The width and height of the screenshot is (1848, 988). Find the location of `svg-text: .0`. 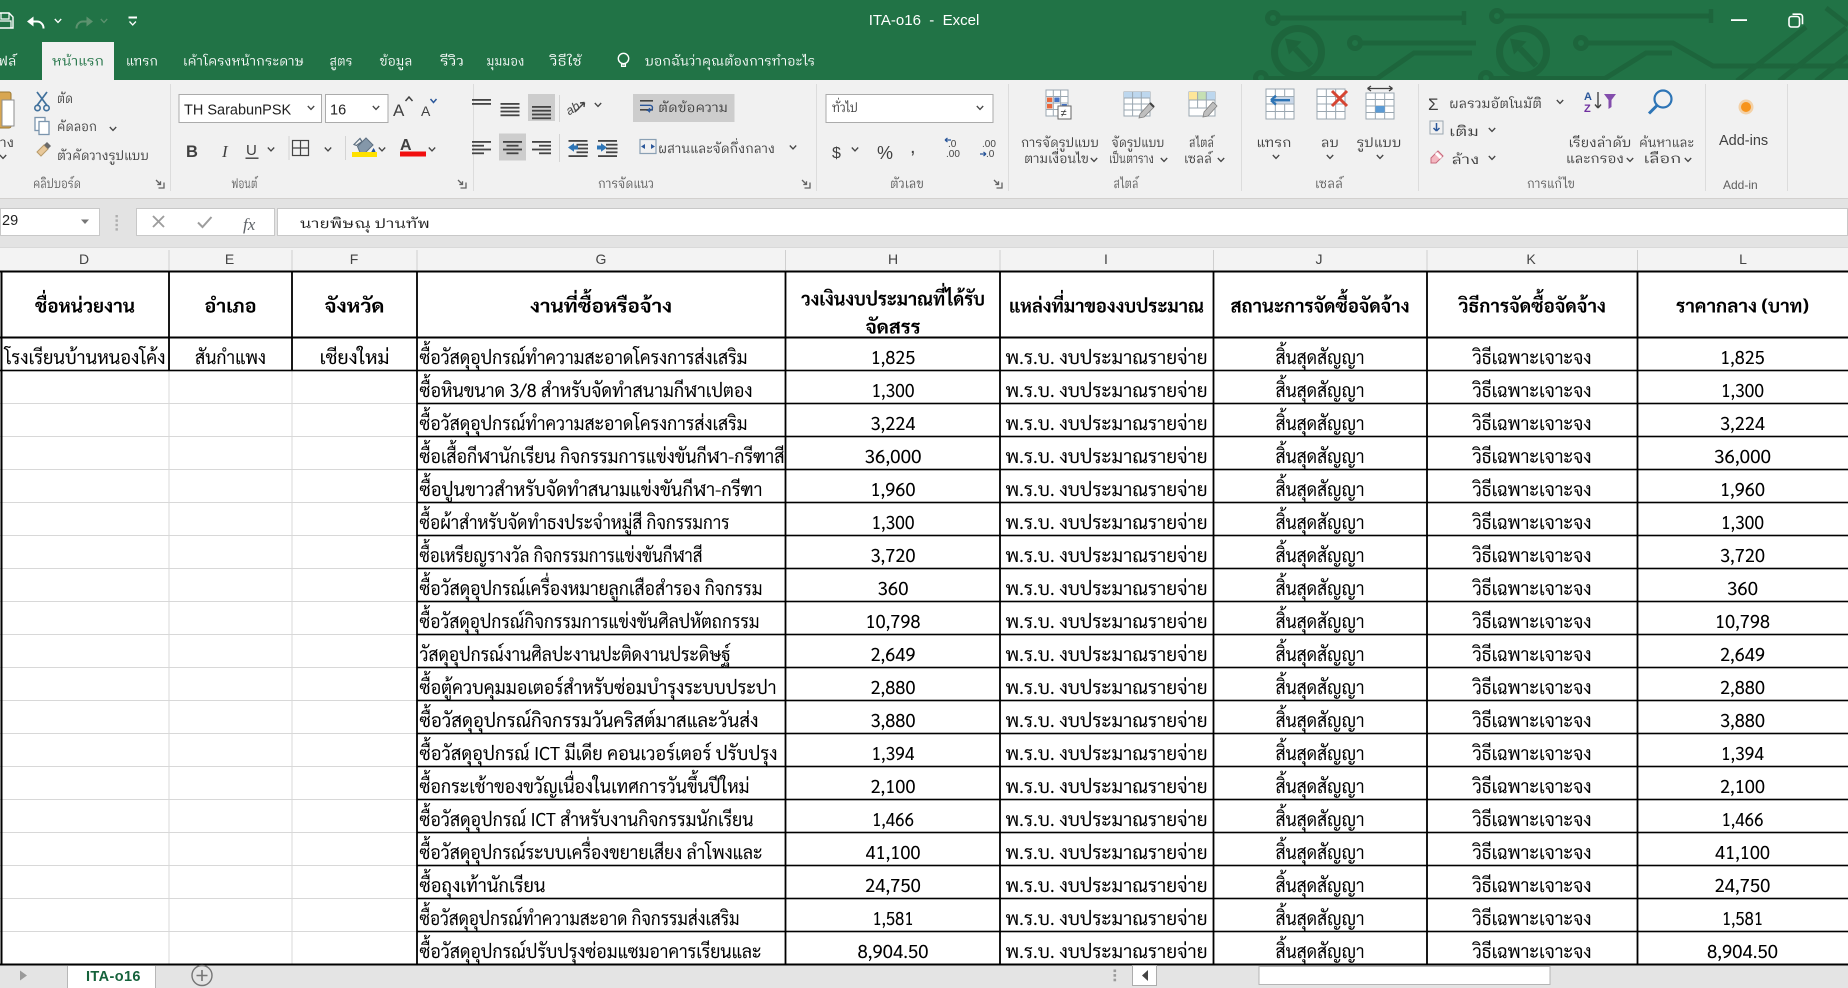

svg-text: .0 is located at coordinates (990, 154).